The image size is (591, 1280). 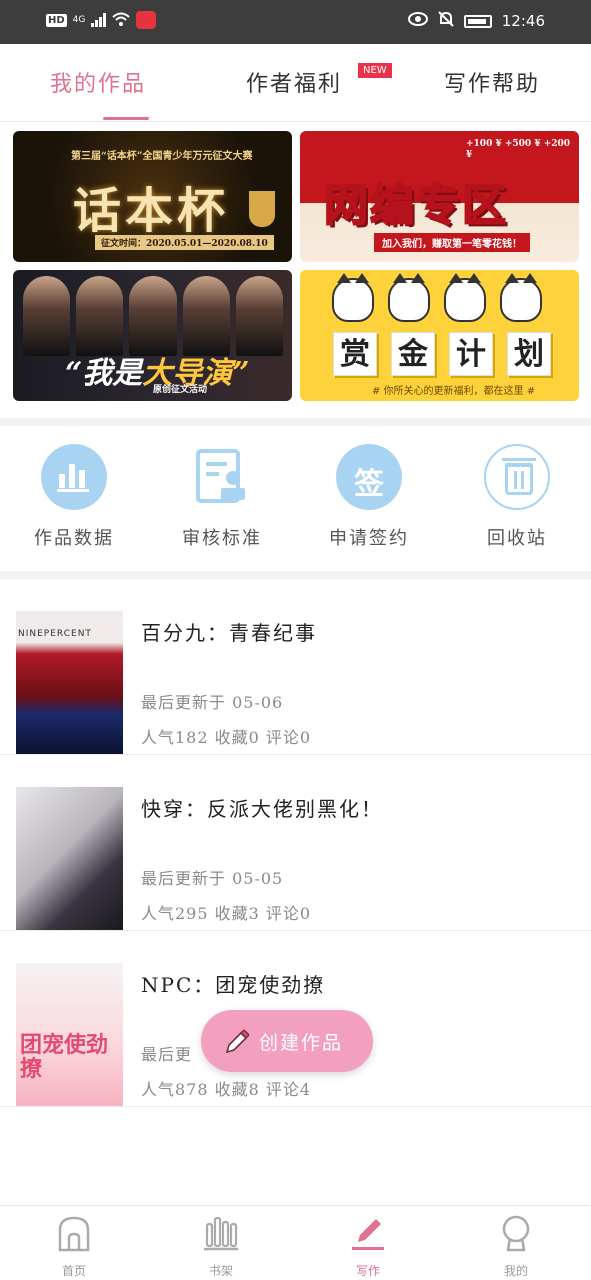 What do you see at coordinates (167, 1054) in the screenshot?
I see `work-updated: 最后更` at bounding box center [167, 1054].